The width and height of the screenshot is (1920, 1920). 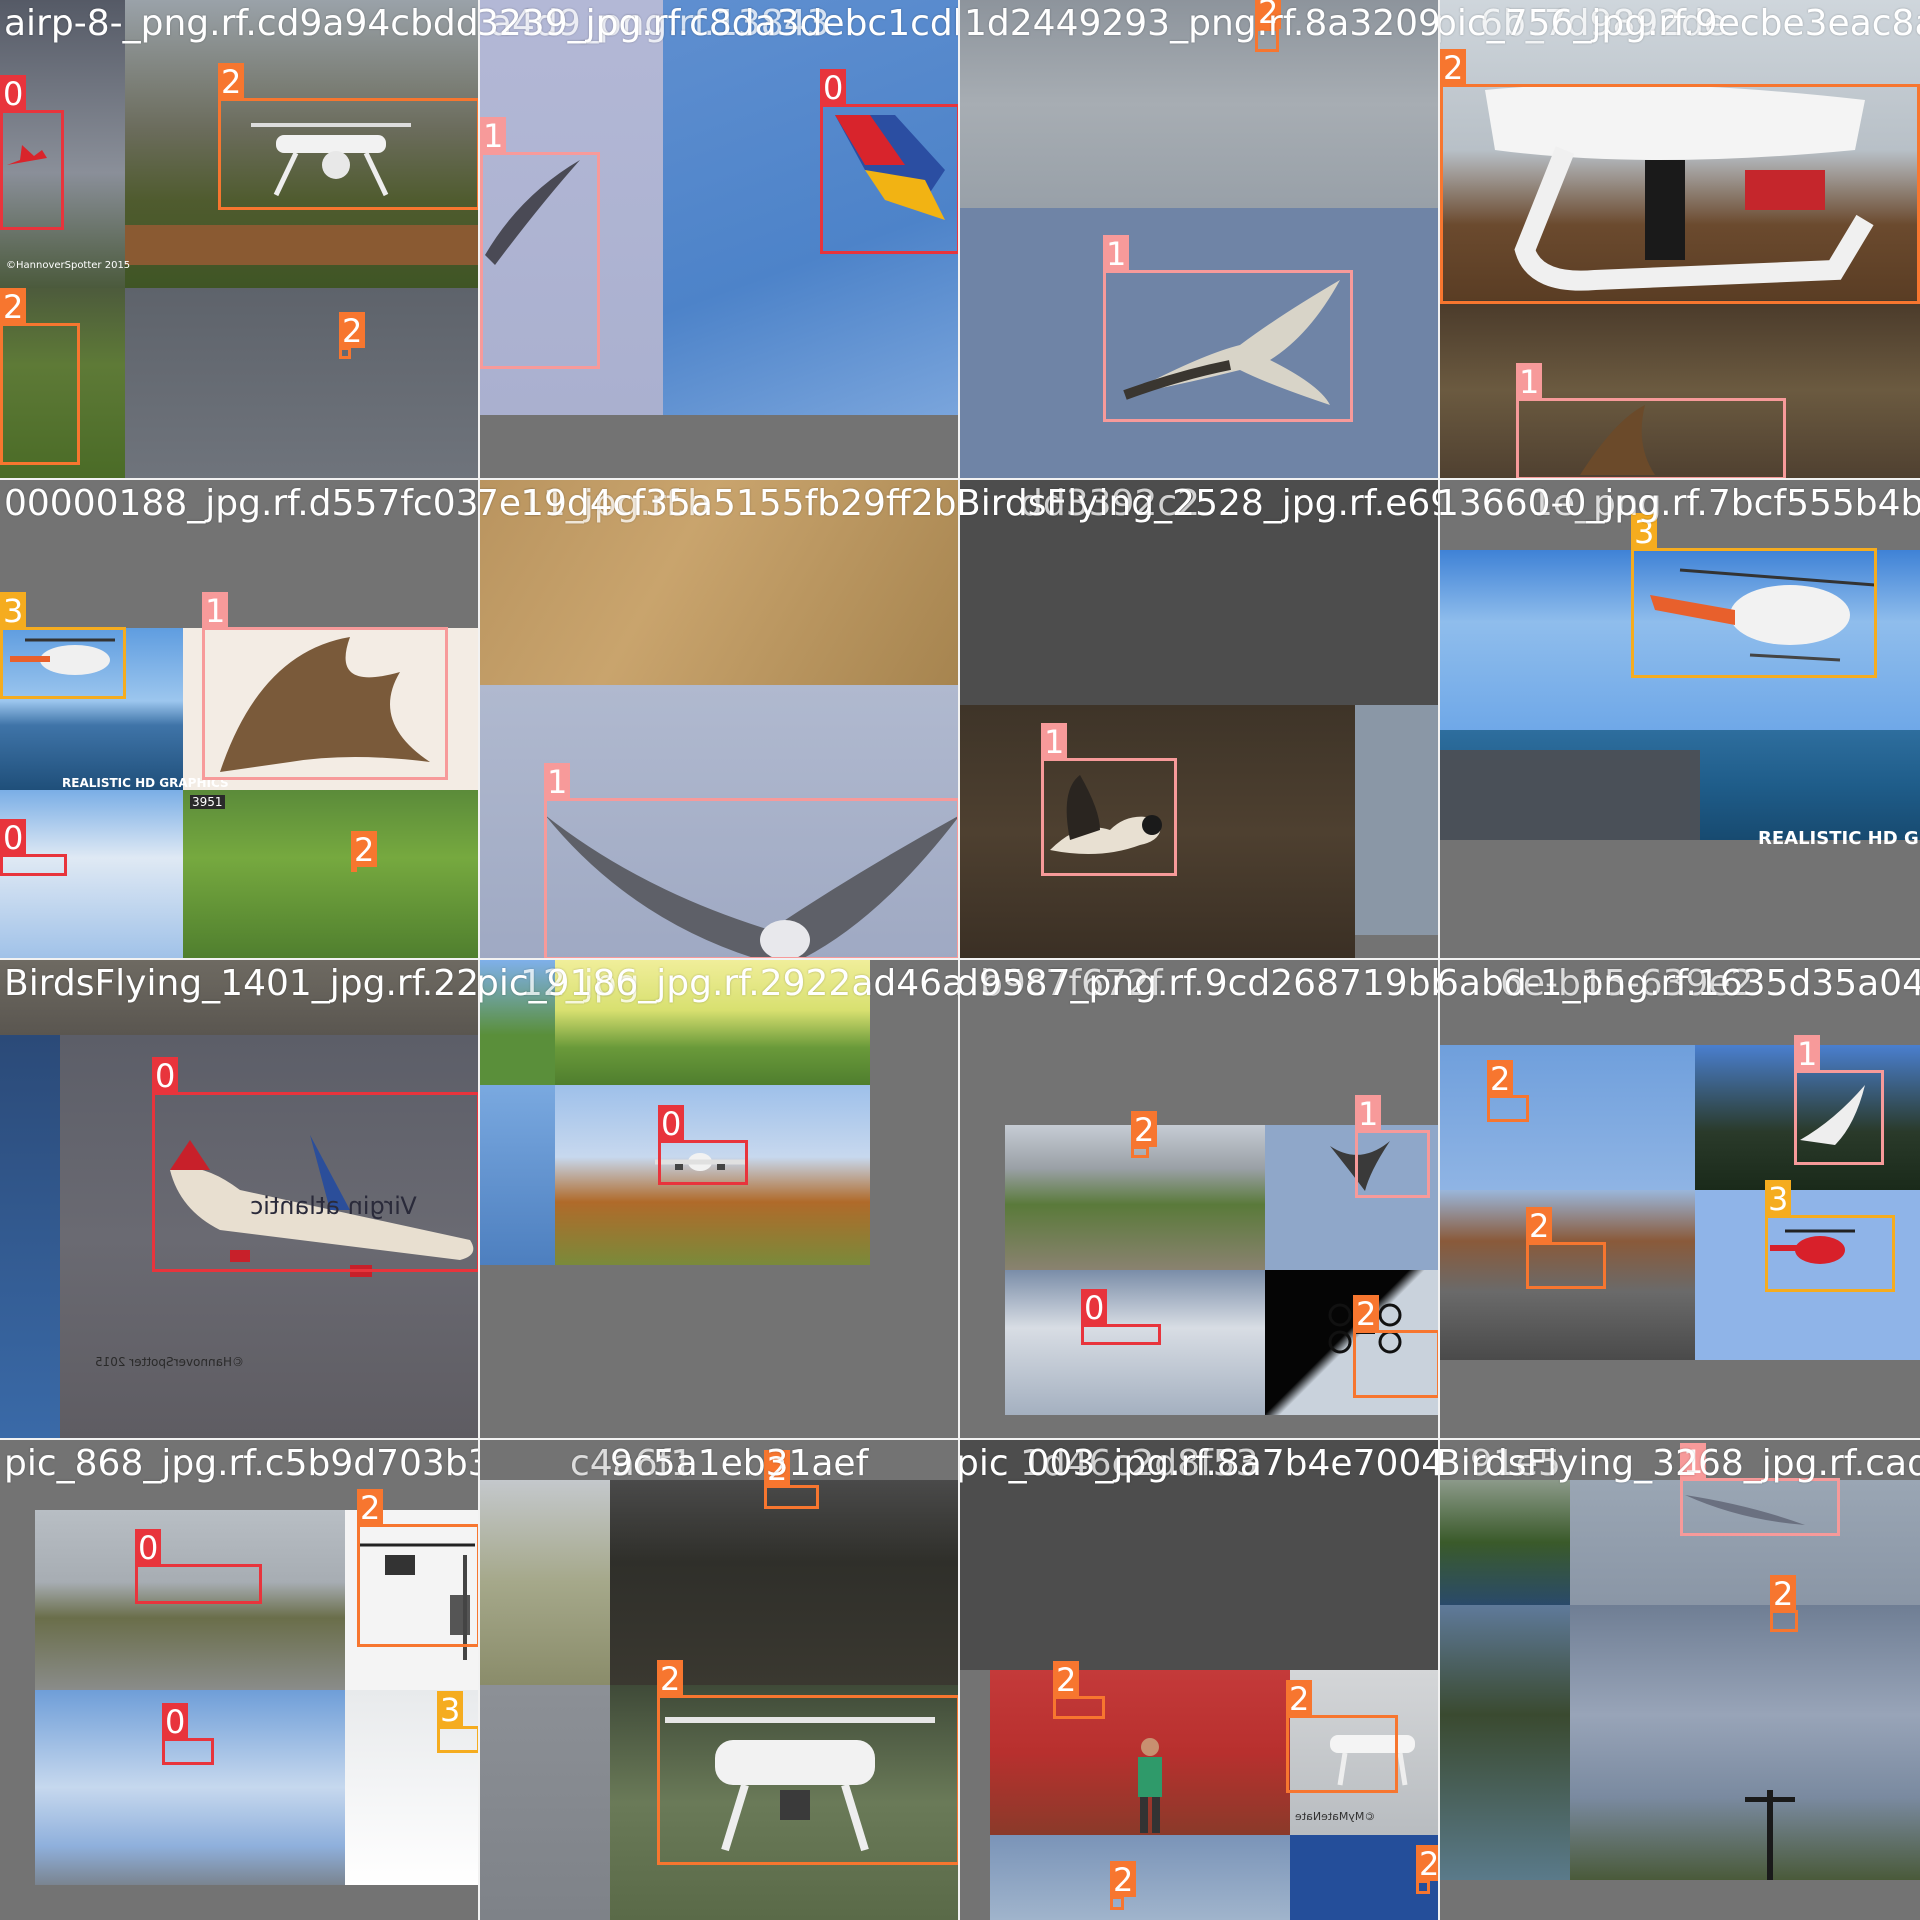 I want to click on tile-filename: pic_003_jpg.rf.8a7b4e7004, so click(x=1200, y=1463).